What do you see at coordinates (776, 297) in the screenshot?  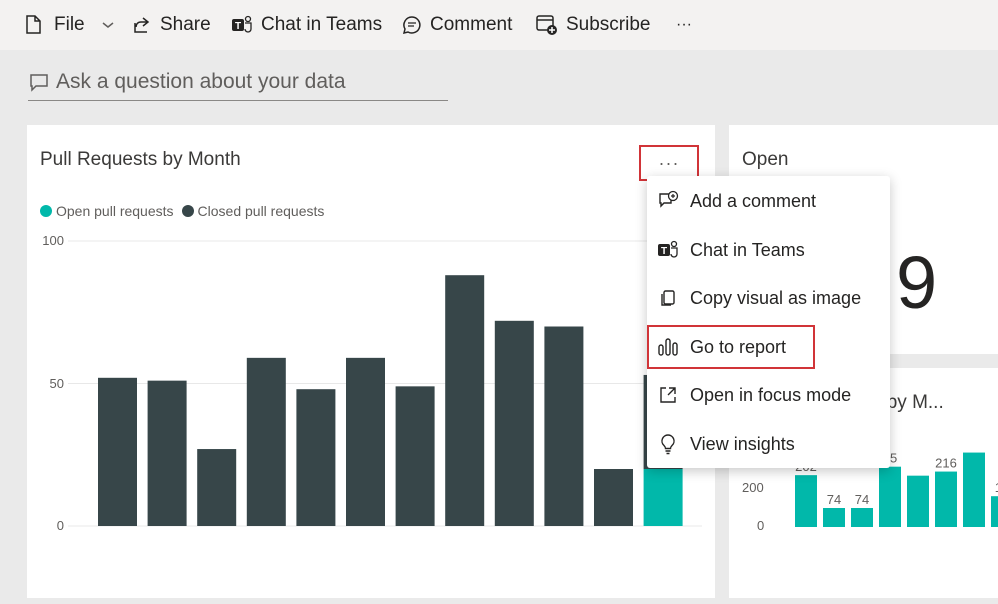 I see `menu-item-label: Copy visual as image` at bounding box center [776, 297].